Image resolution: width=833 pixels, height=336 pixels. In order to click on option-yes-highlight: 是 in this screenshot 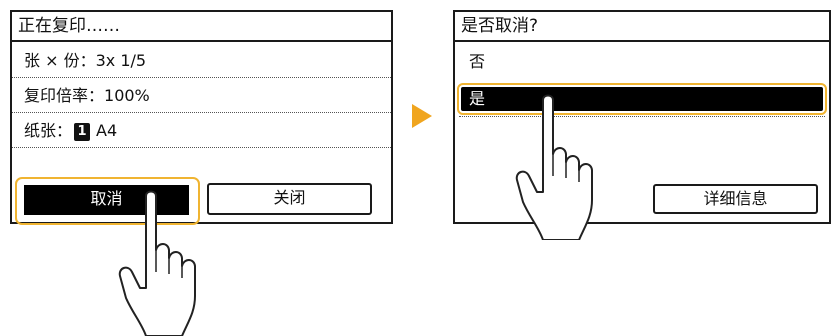, I will do `click(642, 99)`.